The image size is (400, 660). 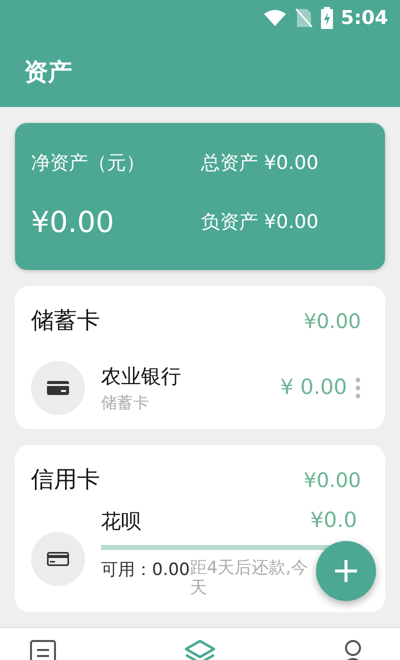 I want to click on battery-charging-icon, so click(x=326, y=18).